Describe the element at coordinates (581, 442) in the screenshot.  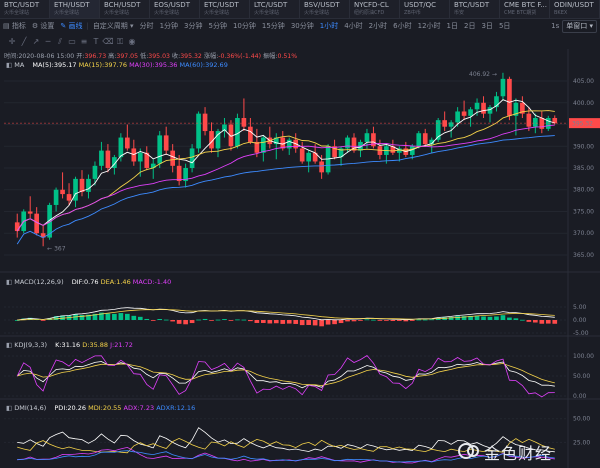
I see `dmi-tick-label: 25.00` at that location.